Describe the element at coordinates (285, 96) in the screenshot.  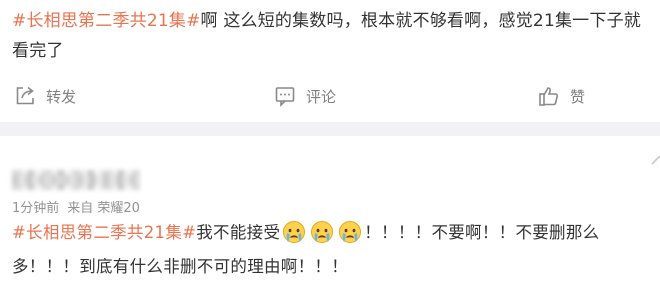
I see `comment-icon` at that location.